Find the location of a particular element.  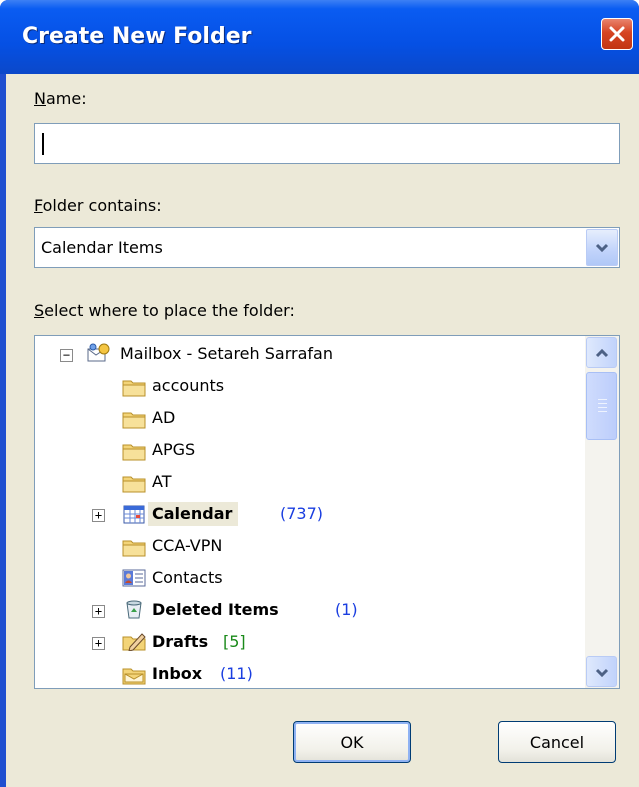

tree-item-ad: AD is located at coordinates (305, 422).